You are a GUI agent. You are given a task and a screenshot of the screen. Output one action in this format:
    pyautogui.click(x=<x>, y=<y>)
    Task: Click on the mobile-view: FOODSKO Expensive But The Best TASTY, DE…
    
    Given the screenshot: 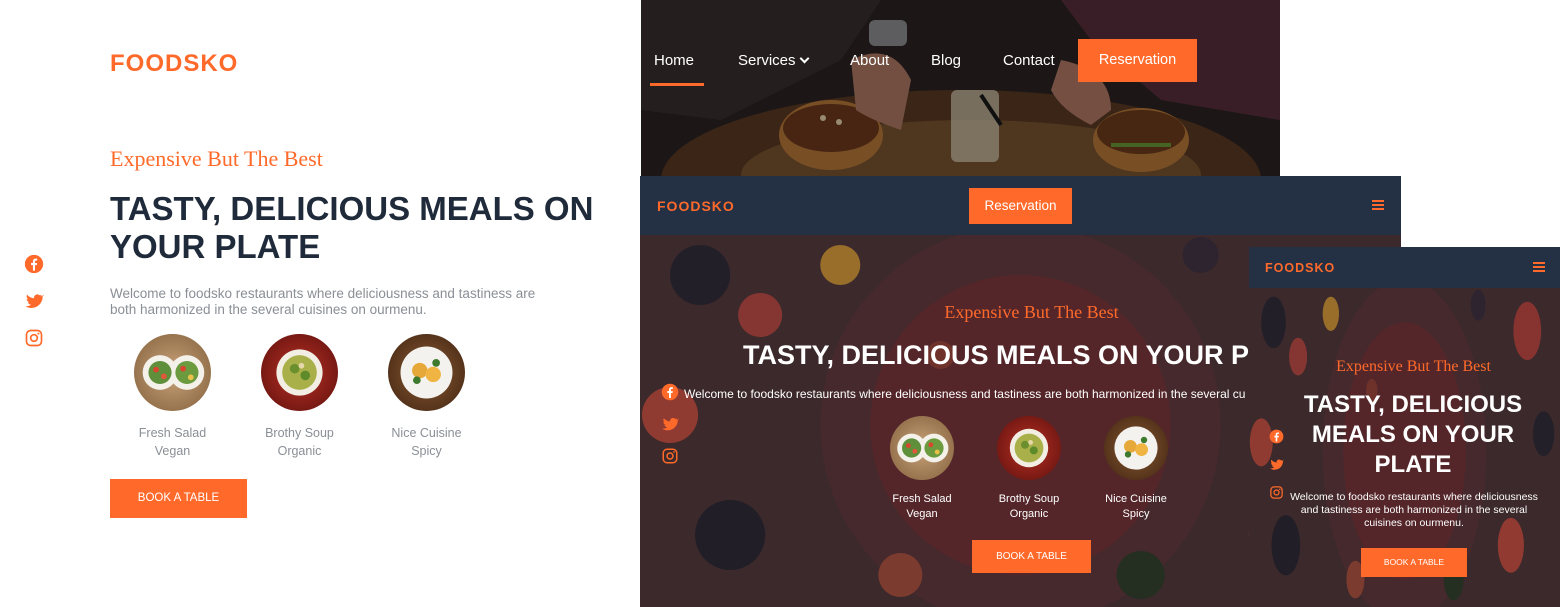 What is the action you would take?
    pyautogui.click(x=1404, y=427)
    